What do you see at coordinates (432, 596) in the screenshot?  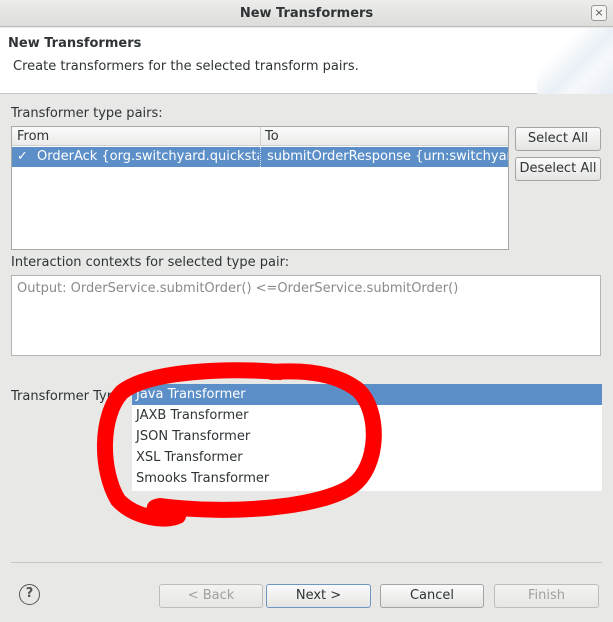 I see `cancel-button: Cancel` at bounding box center [432, 596].